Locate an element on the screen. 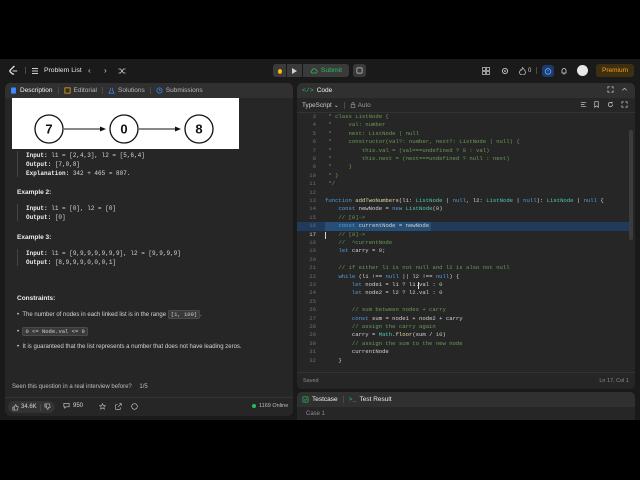 The image size is (640, 480). tab-test-result: >_ Test Result is located at coordinates (370, 399).